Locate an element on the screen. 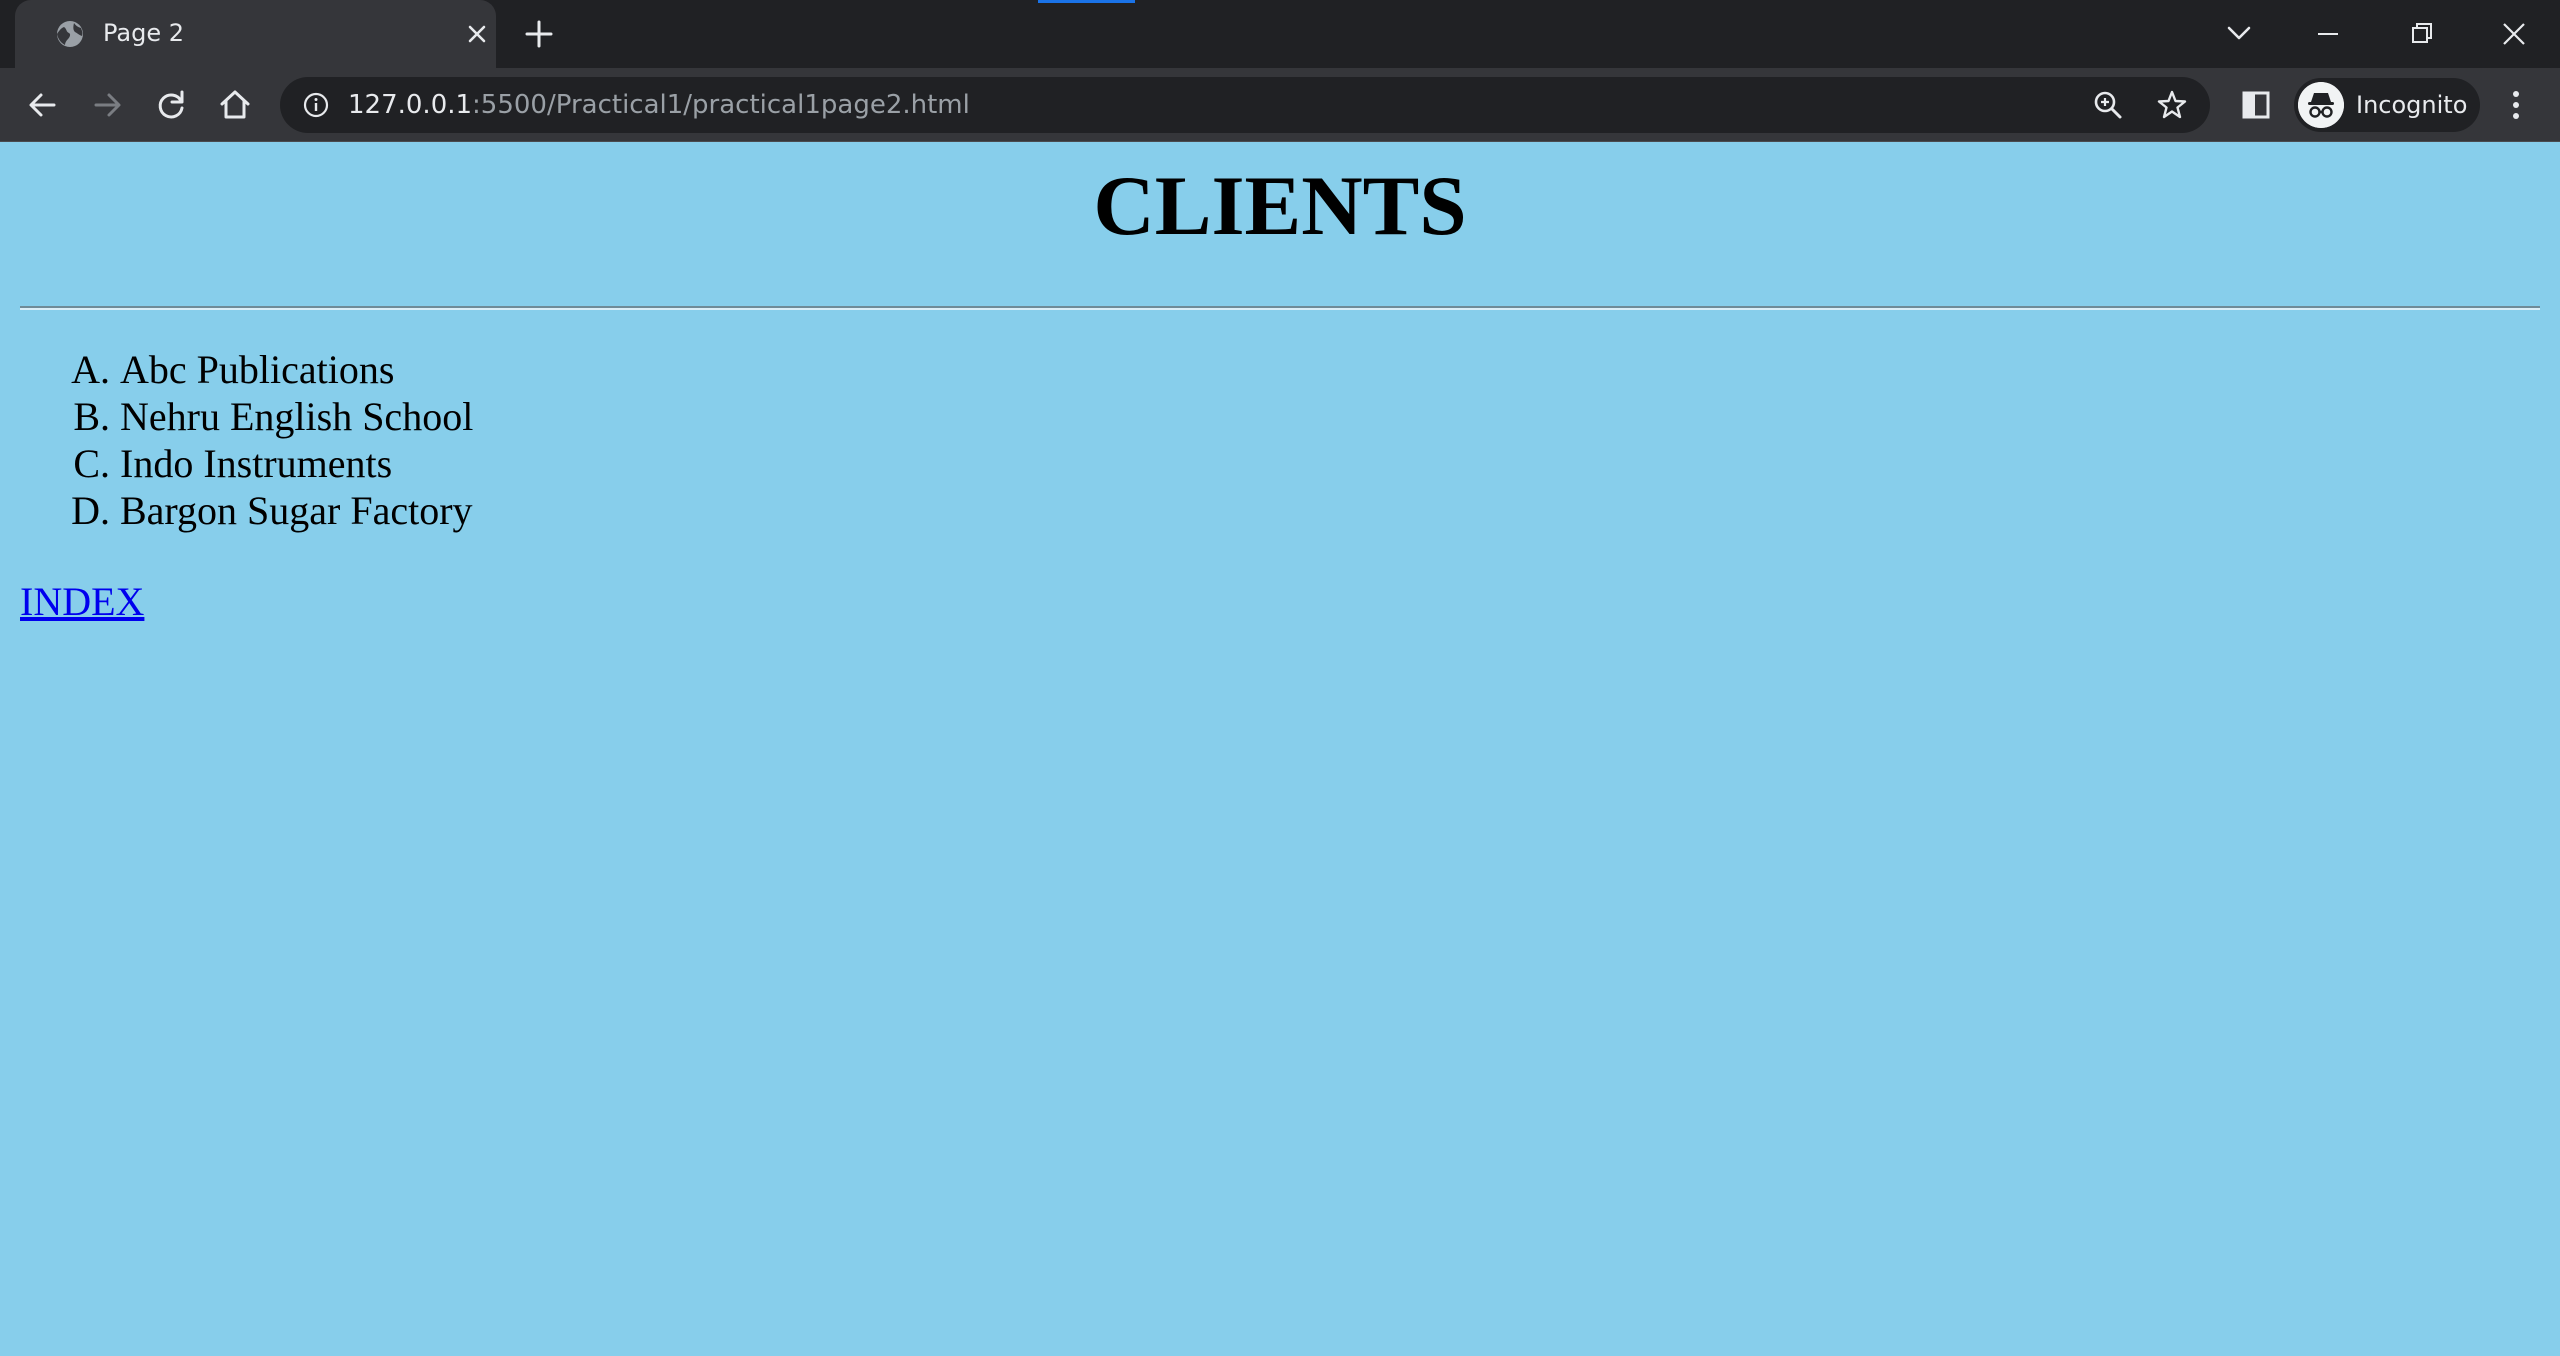 The image size is (2560, 1356). arrow-left-icon is located at coordinates (43, 105).